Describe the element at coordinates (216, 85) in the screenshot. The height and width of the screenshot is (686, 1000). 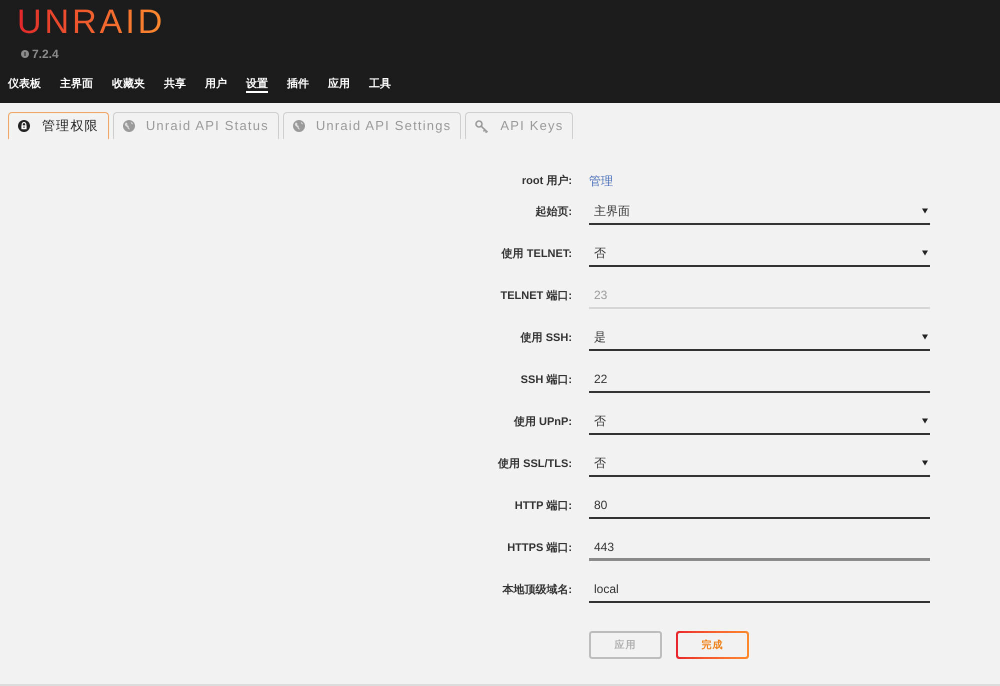
I see `nav-tab: 用户` at that location.